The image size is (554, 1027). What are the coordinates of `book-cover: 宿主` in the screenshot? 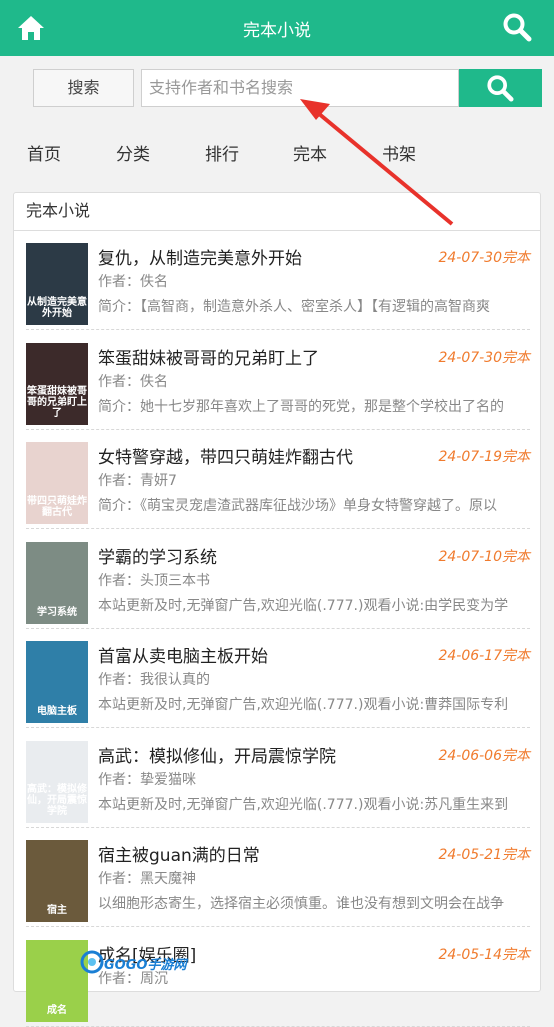 It's located at (57, 881).